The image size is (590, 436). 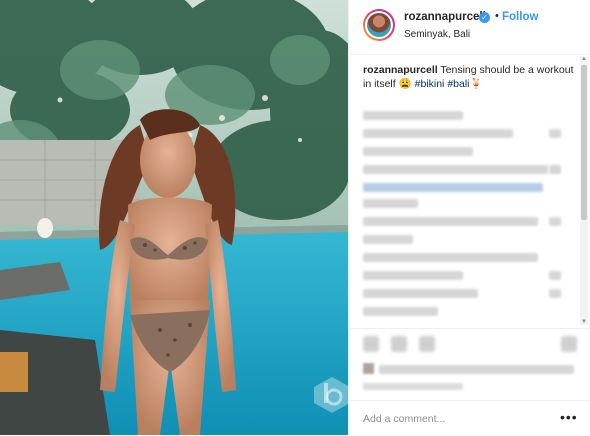 I want to click on liker-avatar, so click(x=368, y=368).